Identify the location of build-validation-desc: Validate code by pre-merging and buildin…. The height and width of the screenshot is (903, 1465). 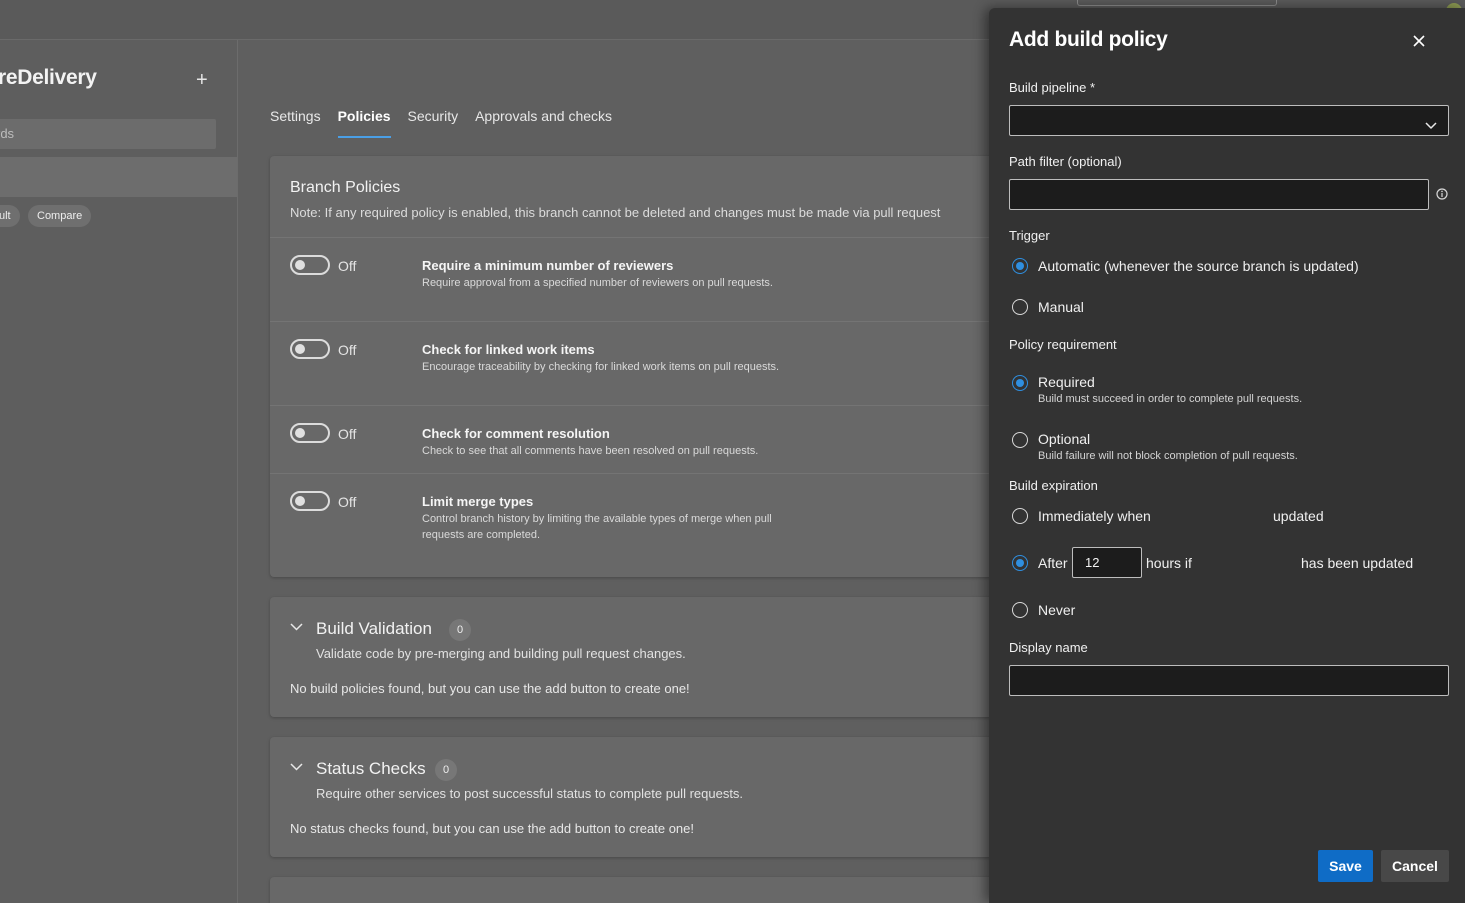
(501, 653).